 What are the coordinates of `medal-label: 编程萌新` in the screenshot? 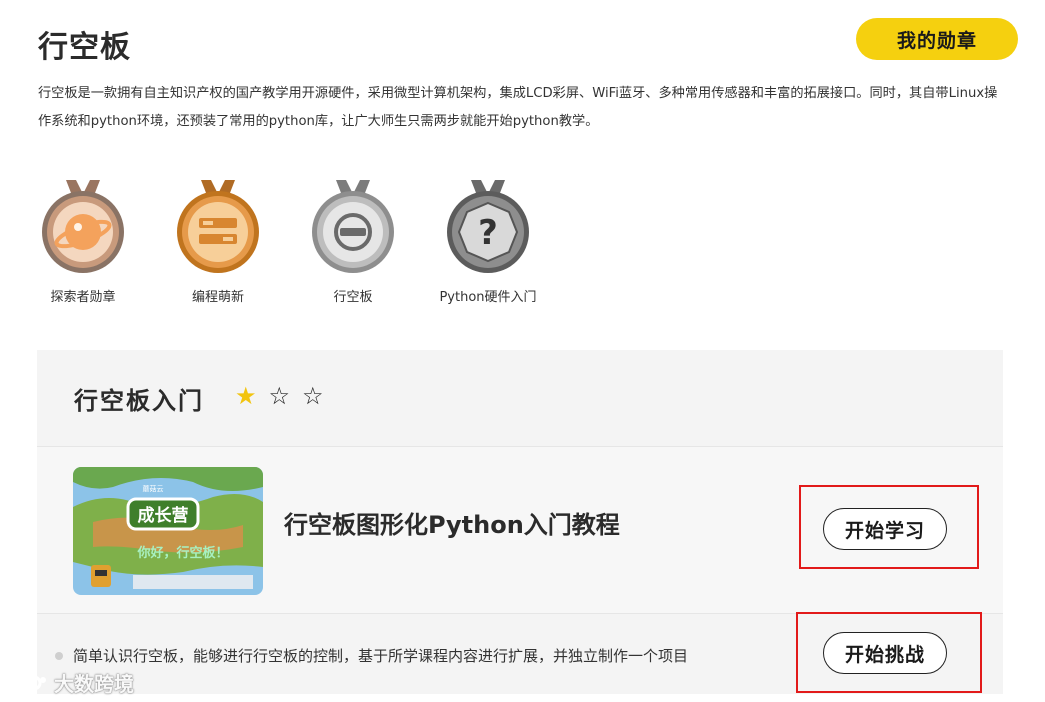 It's located at (217, 297).